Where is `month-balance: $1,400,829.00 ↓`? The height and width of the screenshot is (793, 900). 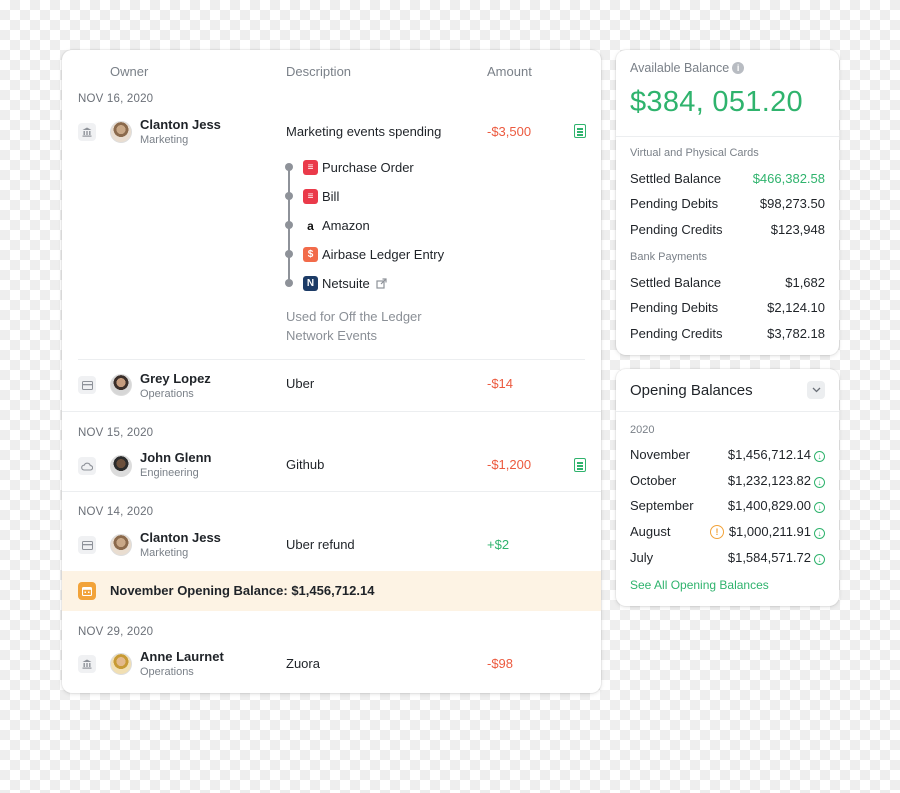 month-balance: $1,400,829.00 ↓ is located at coordinates (776, 505).